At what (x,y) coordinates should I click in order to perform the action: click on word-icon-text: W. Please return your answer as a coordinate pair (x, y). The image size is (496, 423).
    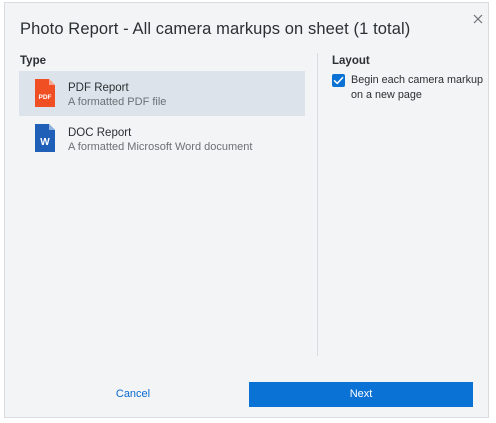
    Looking at the image, I should click on (45, 142).